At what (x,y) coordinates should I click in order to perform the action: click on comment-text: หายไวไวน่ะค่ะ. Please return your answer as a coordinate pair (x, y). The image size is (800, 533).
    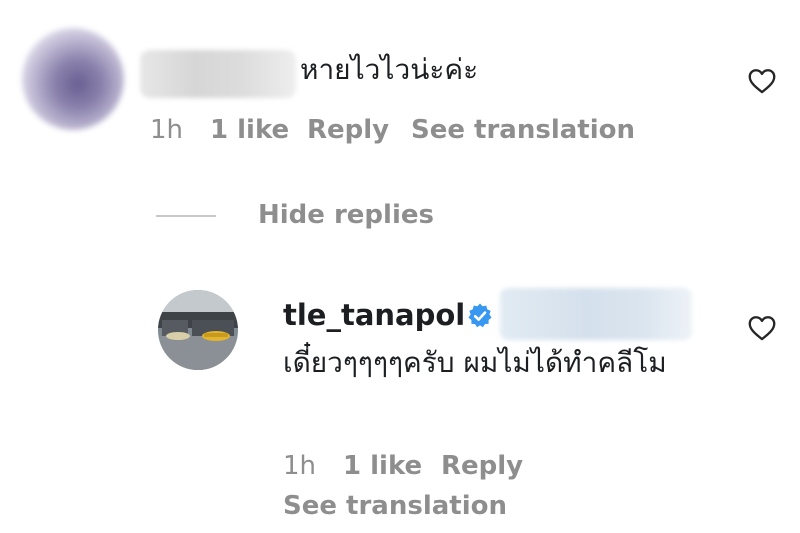
    Looking at the image, I should click on (389, 69).